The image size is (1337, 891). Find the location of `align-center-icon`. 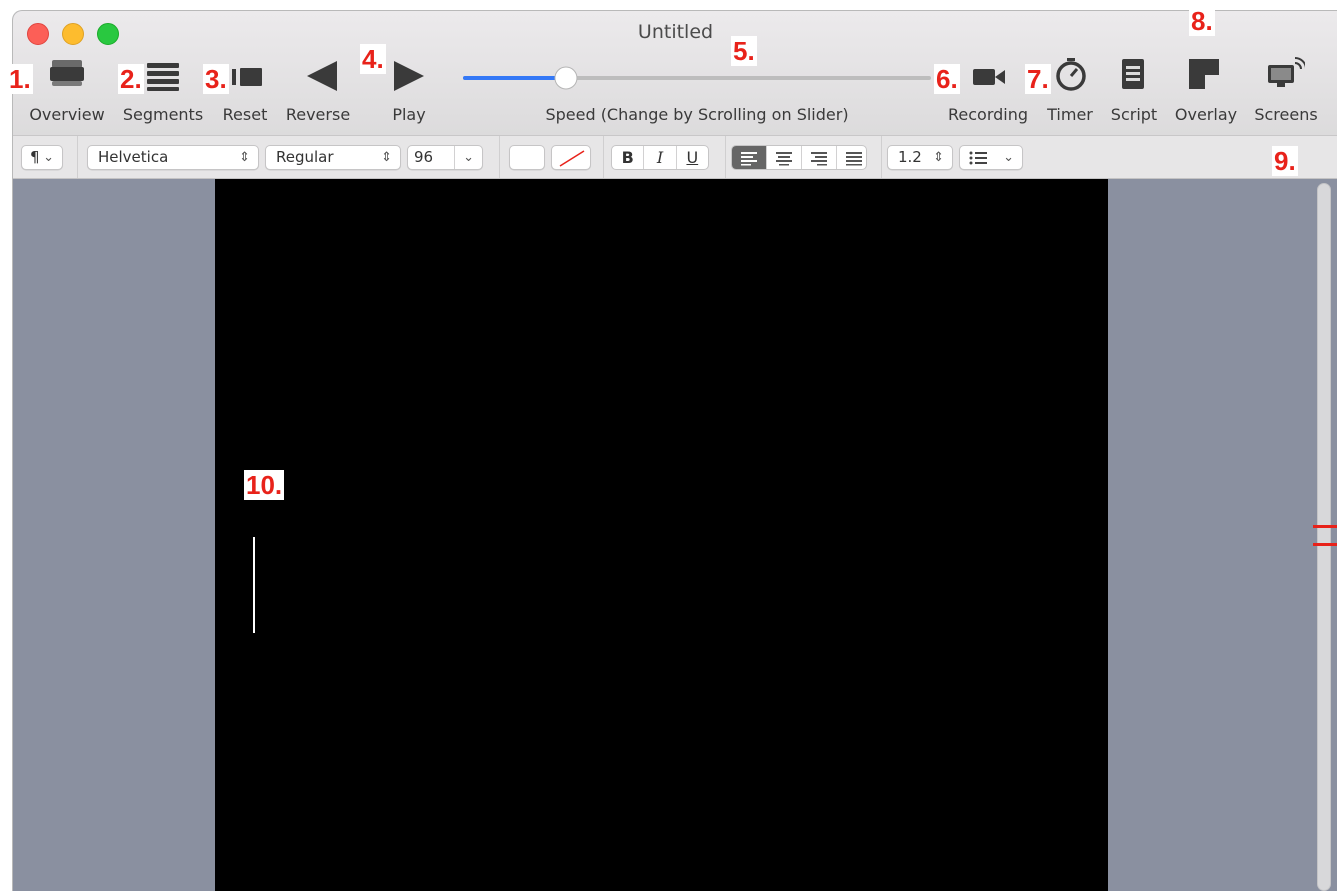

align-center-icon is located at coordinates (784, 157).